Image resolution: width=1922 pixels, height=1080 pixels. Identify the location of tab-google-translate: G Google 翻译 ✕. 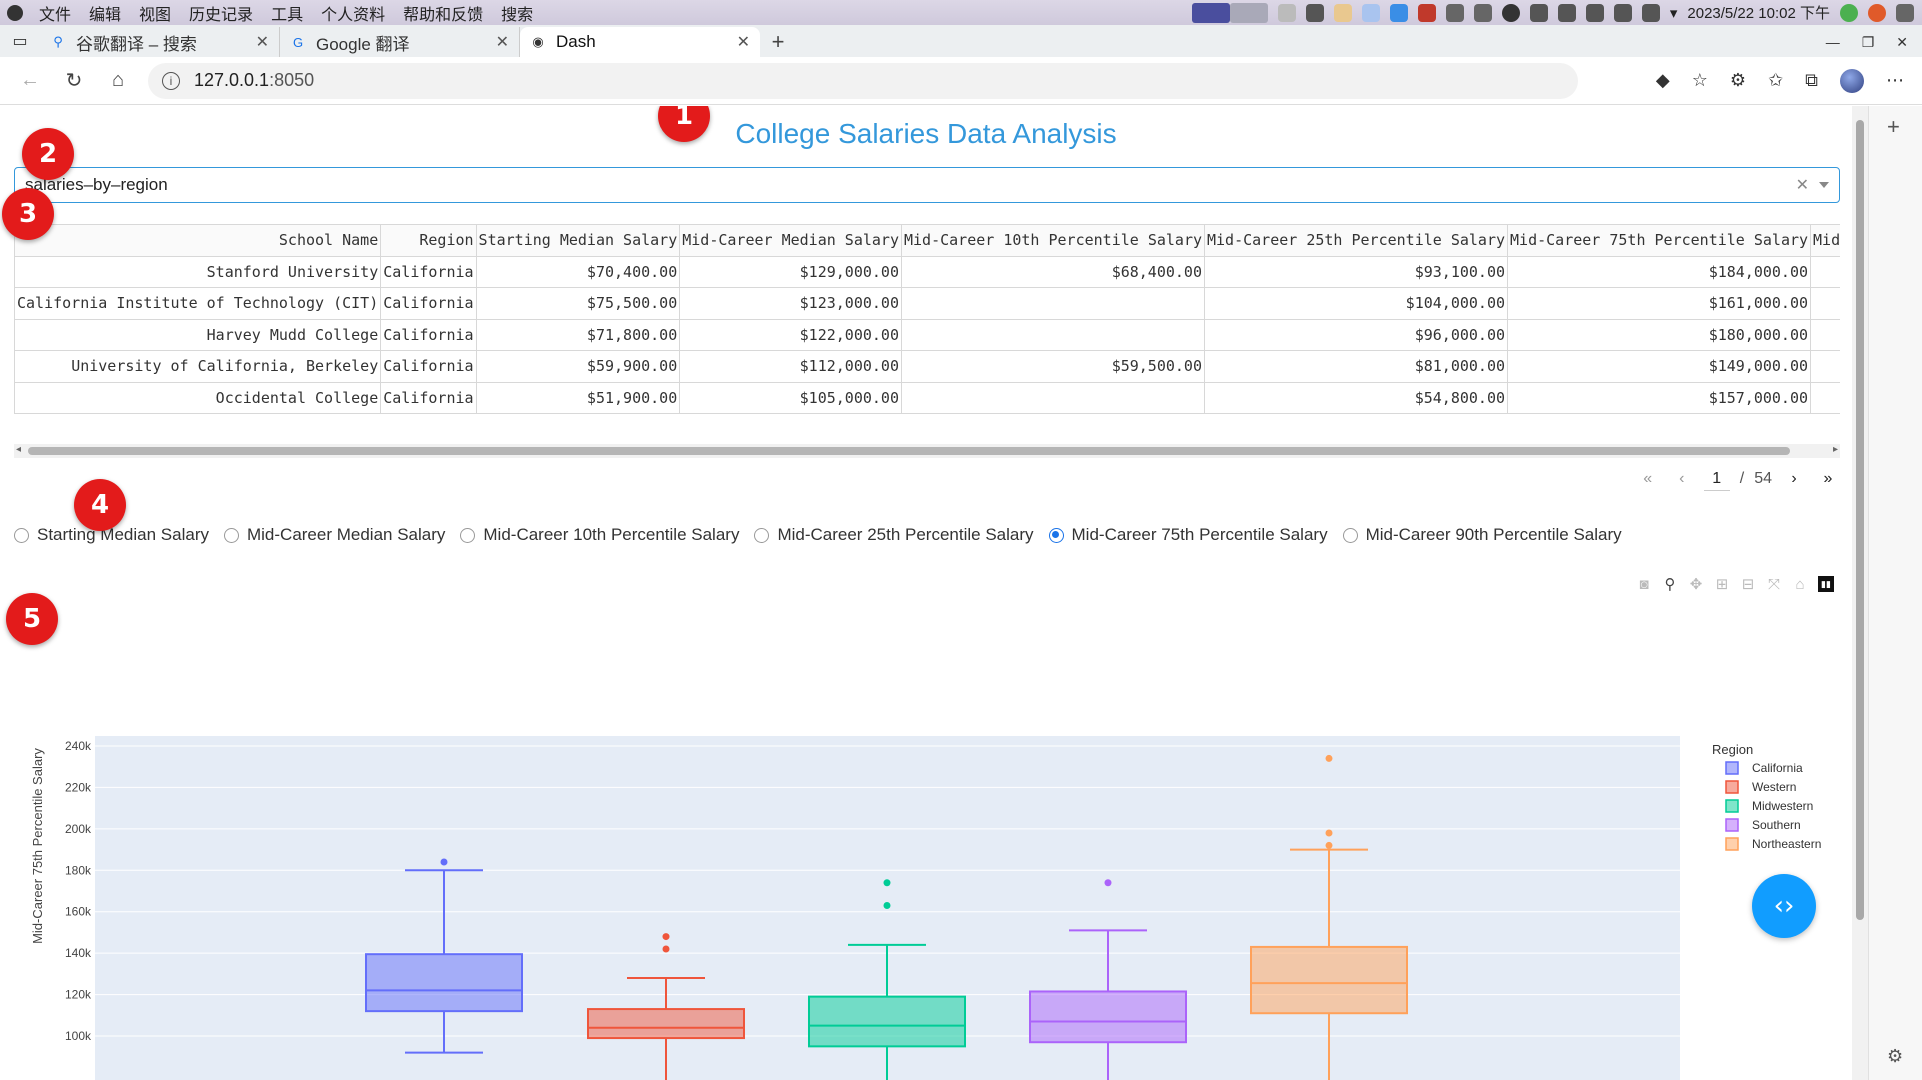
(400, 42).